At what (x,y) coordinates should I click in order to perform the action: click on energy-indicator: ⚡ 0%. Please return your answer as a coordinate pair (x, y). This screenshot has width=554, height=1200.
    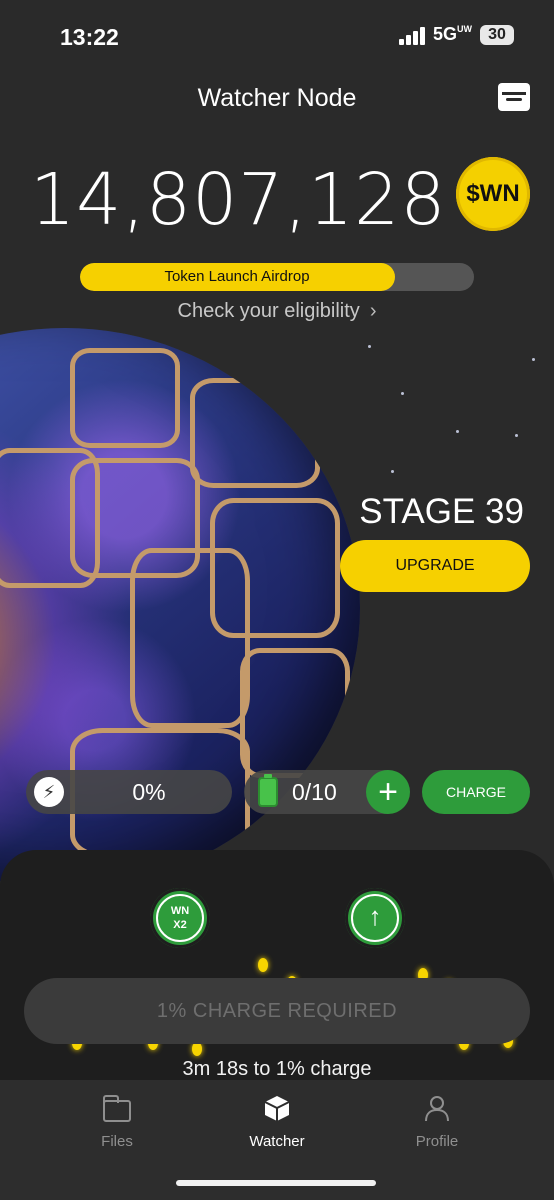
    Looking at the image, I should click on (129, 792).